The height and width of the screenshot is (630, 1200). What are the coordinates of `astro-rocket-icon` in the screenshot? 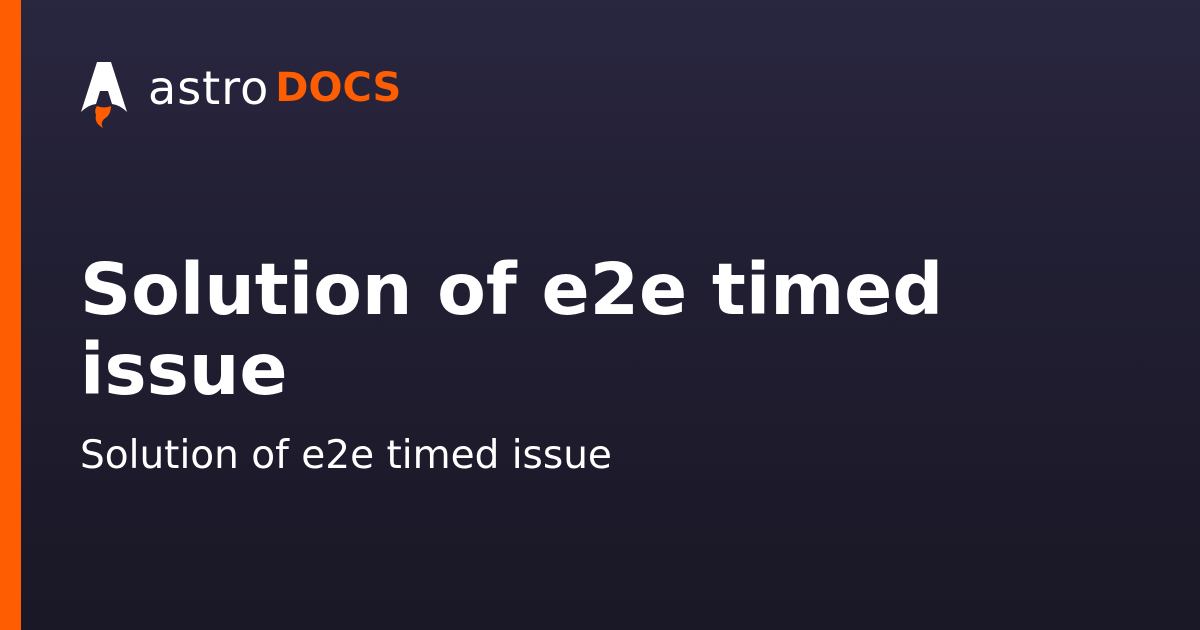 It's located at (104, 95).